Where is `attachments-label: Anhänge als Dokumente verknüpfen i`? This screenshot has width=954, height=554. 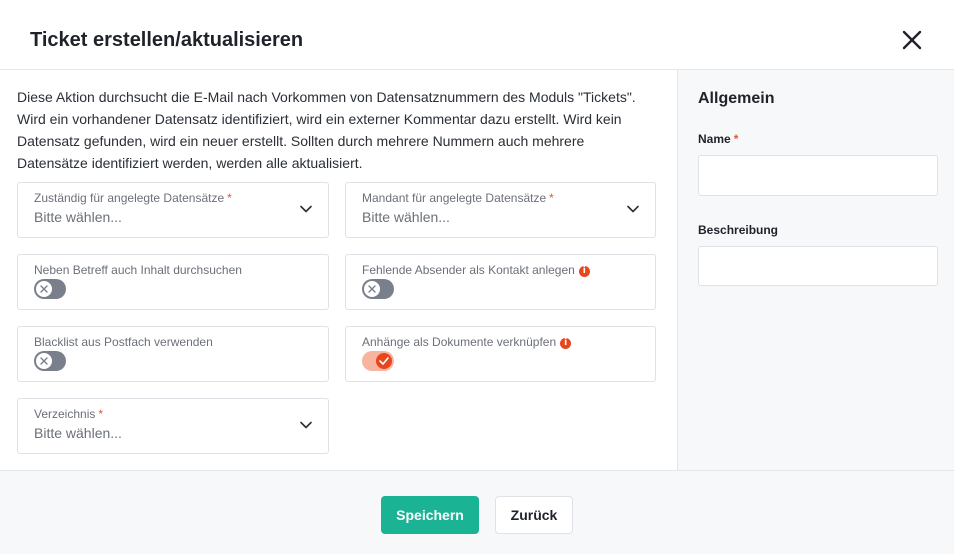
attachments-label: Anhänge als Dokumente verknüpfen i is located at coordinates (467, 342).